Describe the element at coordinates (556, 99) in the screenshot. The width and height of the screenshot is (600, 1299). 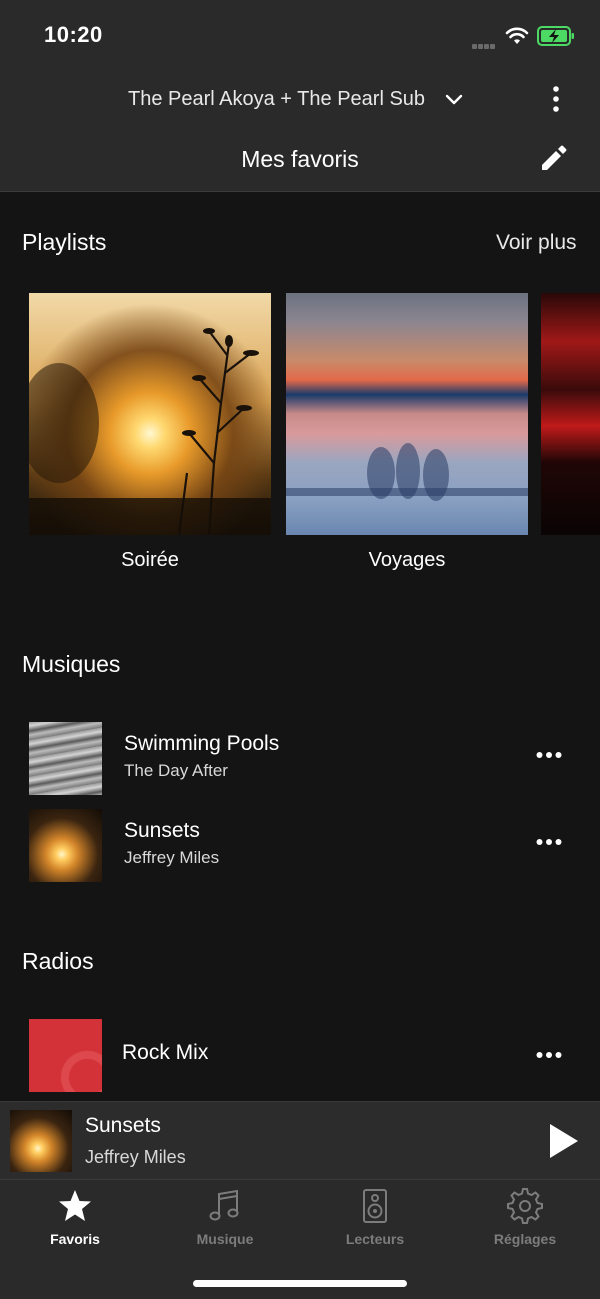
I see `more-vertical-icon` at that location.